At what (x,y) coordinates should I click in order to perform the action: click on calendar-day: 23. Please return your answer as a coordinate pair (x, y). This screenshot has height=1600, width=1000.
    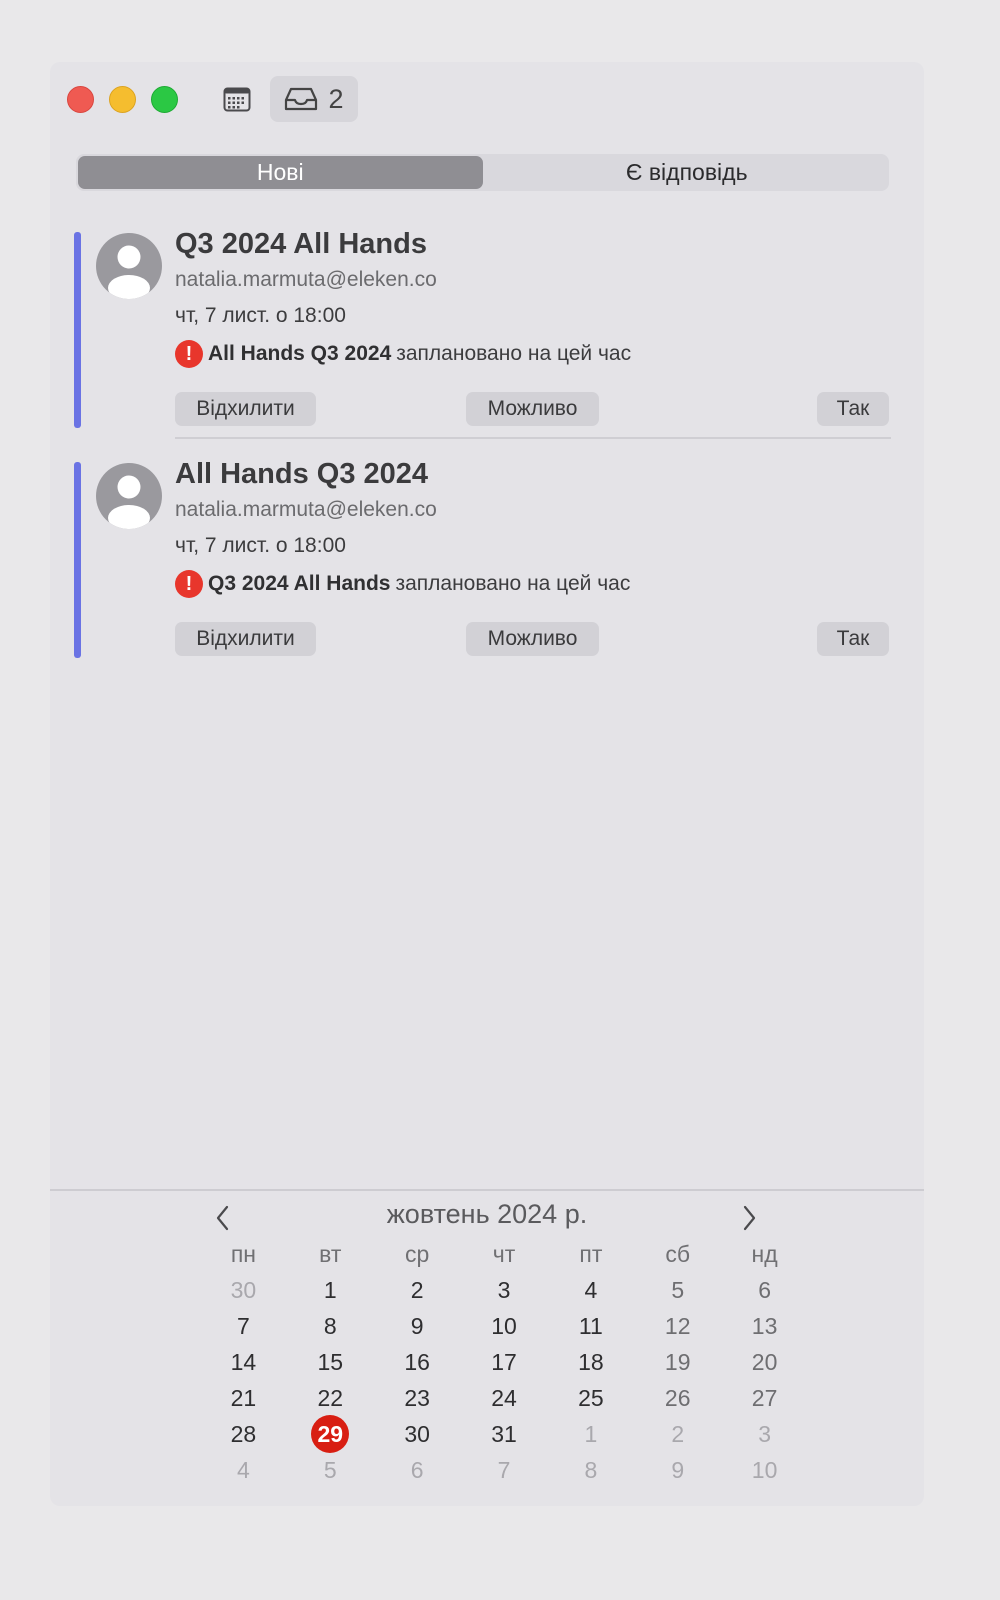
    Looking at the image, I should click on (417, 1398).